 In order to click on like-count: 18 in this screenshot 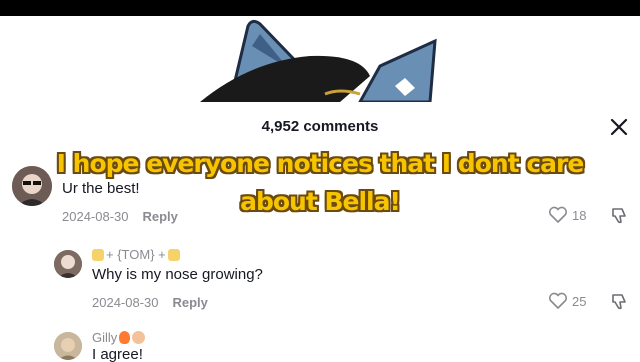, I will do `click(579, 215)`.